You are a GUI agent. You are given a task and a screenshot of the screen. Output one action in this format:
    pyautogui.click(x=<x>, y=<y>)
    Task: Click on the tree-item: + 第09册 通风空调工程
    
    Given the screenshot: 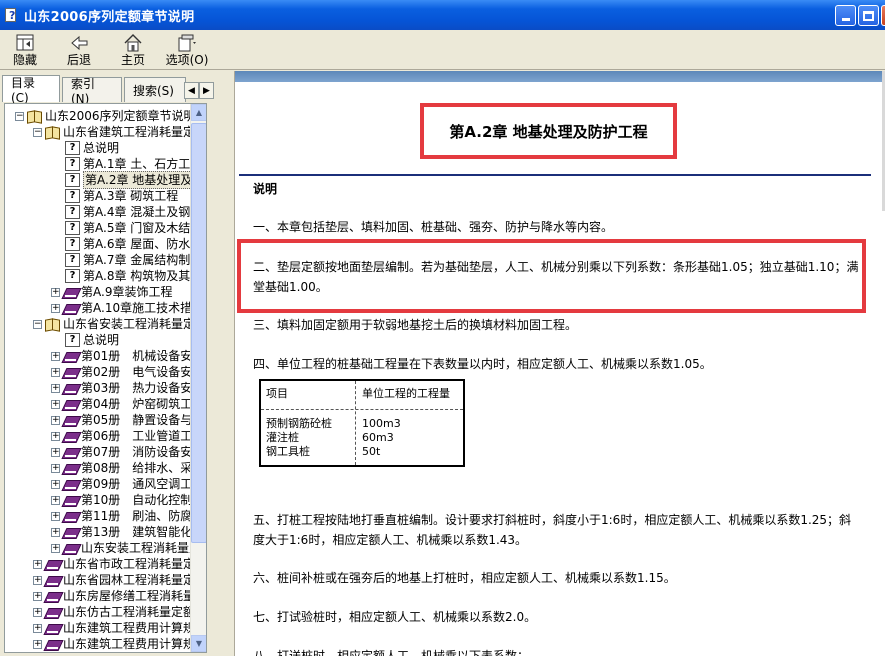 What is the action you would take?
    pyautogui.click(x=104, y=484)
    